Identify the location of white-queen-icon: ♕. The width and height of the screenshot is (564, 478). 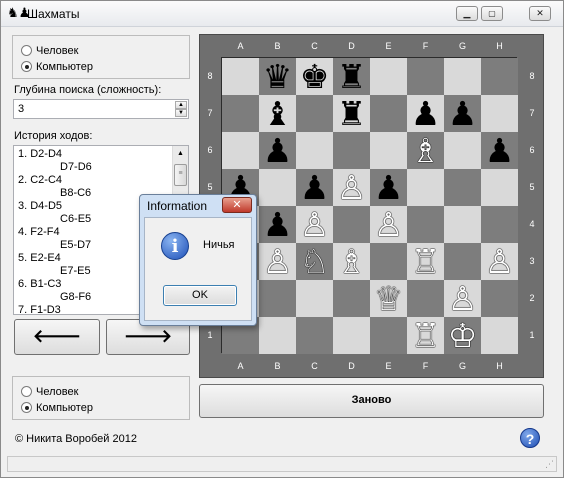
(388, 298).